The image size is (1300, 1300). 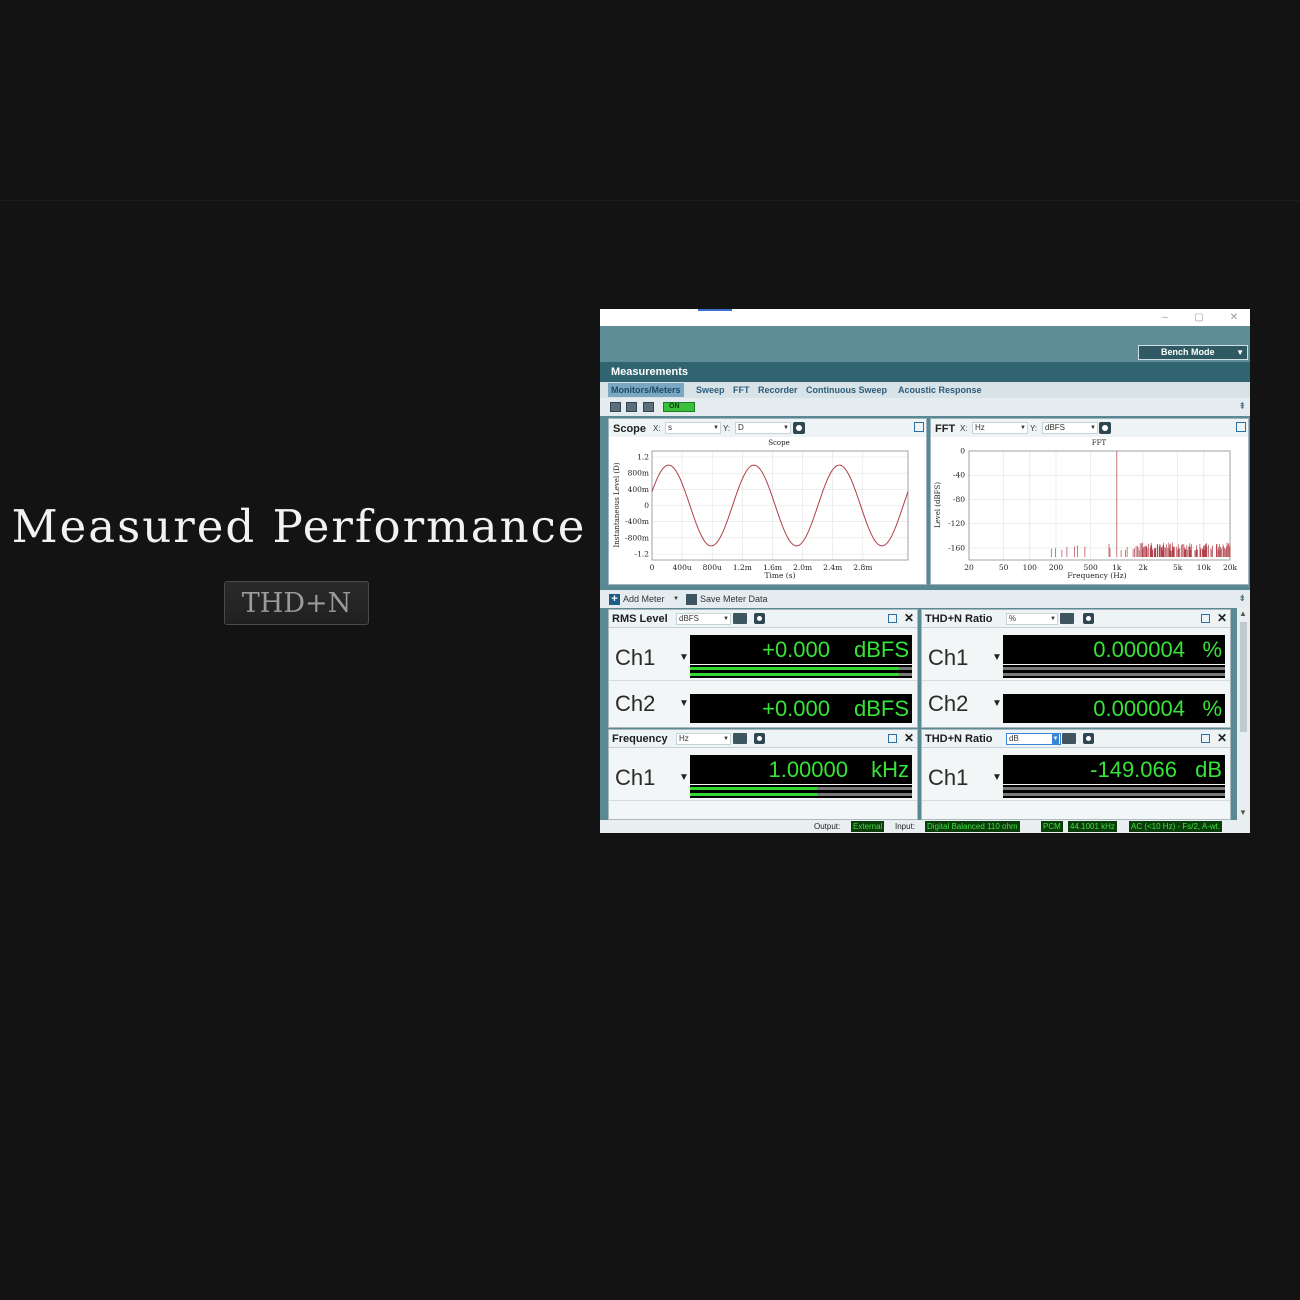 What do you see at coordinates (1208, 769) in the screenshot?
I see `thdn-db-ch1-unit: dB` at bounding box center [1208, 769].